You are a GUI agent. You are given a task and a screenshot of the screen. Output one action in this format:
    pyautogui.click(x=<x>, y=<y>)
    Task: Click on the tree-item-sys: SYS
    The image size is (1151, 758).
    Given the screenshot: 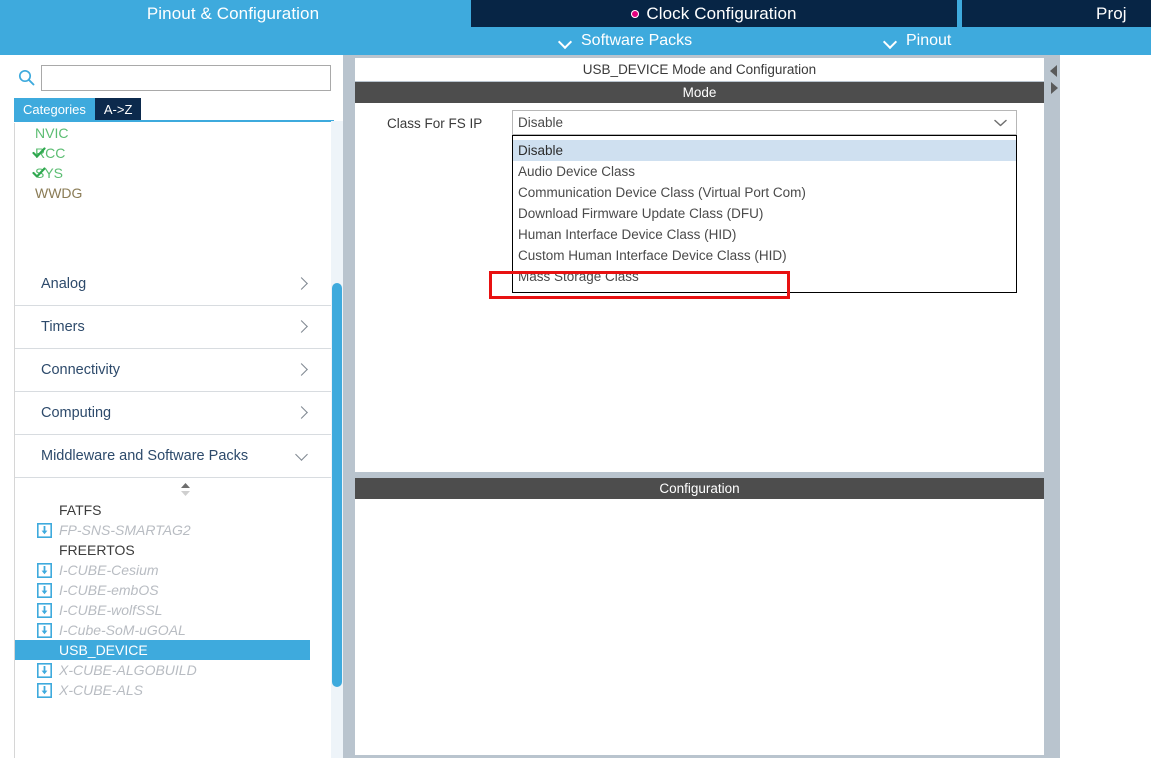 What is the action you would take?
    pyautogui.click(x=173, y=173)
    